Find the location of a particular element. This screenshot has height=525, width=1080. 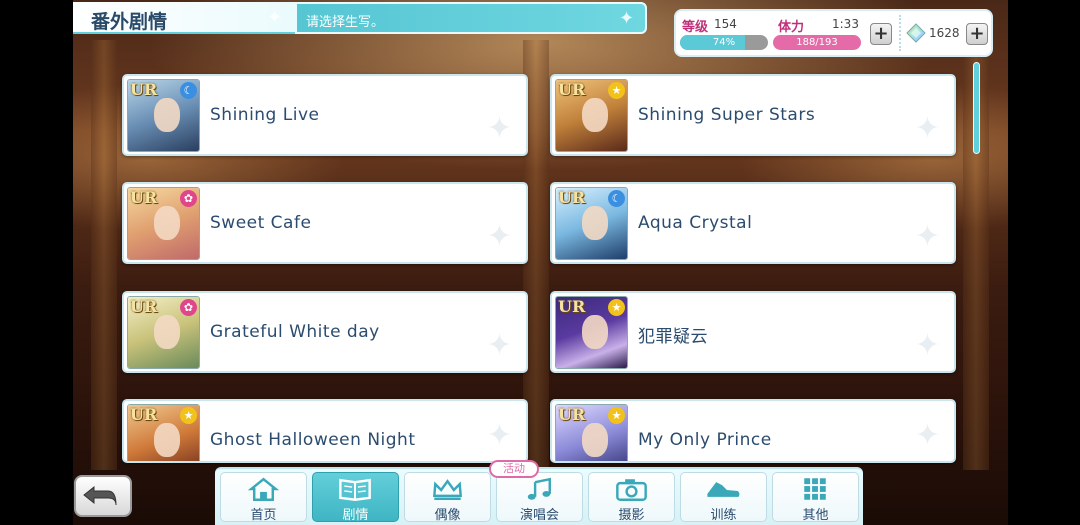

nav-other: 其他 is located at coordinates (815, 497).